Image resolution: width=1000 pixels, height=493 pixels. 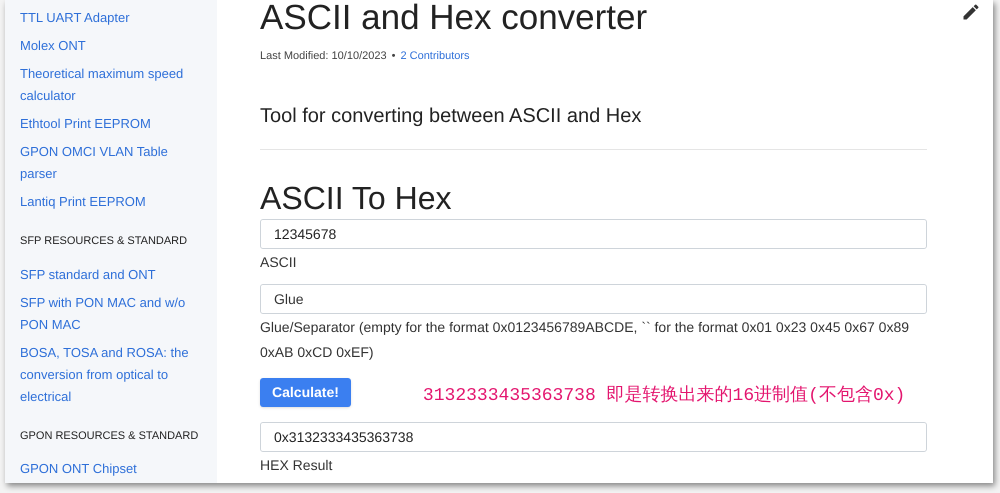 What do you see at coordinates (105, 163) in the screenshot?
I see `sidebar-link: GPON OMCI VLAN Table parser` at bounding box center [105, 163].